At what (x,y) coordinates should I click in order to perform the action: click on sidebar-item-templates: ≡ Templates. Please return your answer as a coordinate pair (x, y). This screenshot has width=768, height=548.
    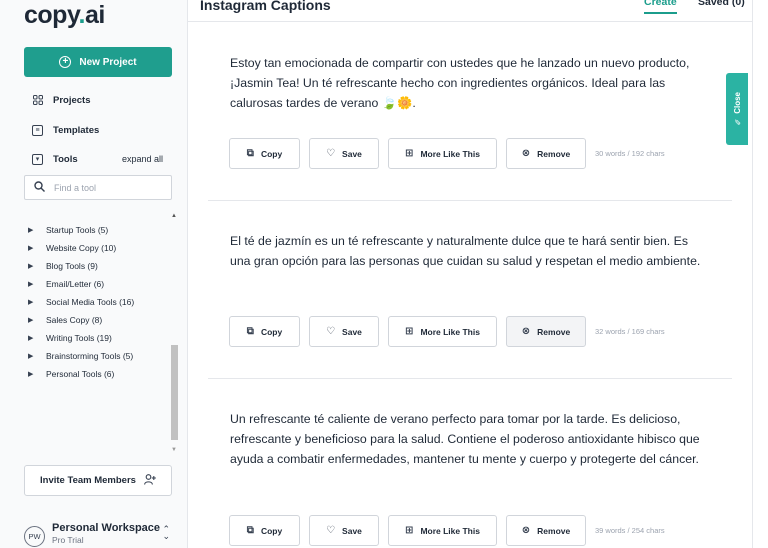
    Looking at the image, I should click on (65, 130).